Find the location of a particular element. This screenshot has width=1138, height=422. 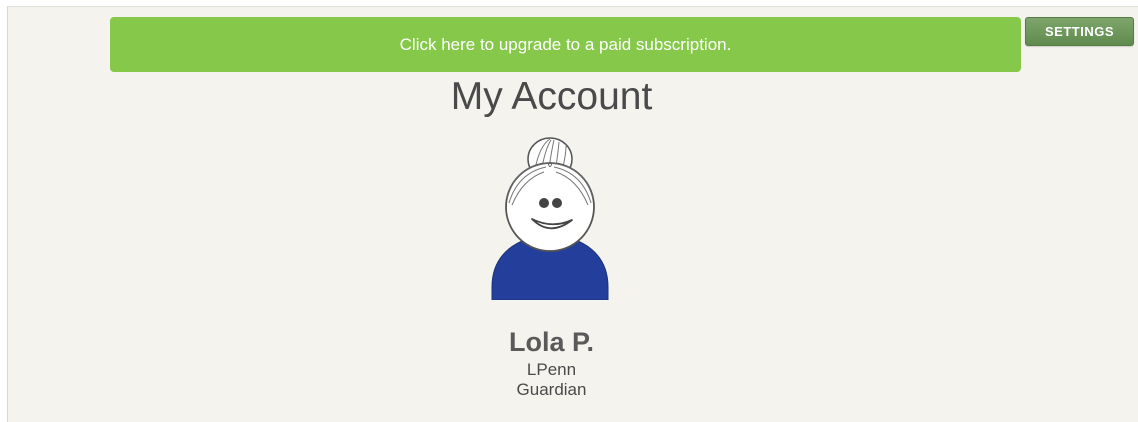

page-title: My Account is located at coordinates (551, 96).